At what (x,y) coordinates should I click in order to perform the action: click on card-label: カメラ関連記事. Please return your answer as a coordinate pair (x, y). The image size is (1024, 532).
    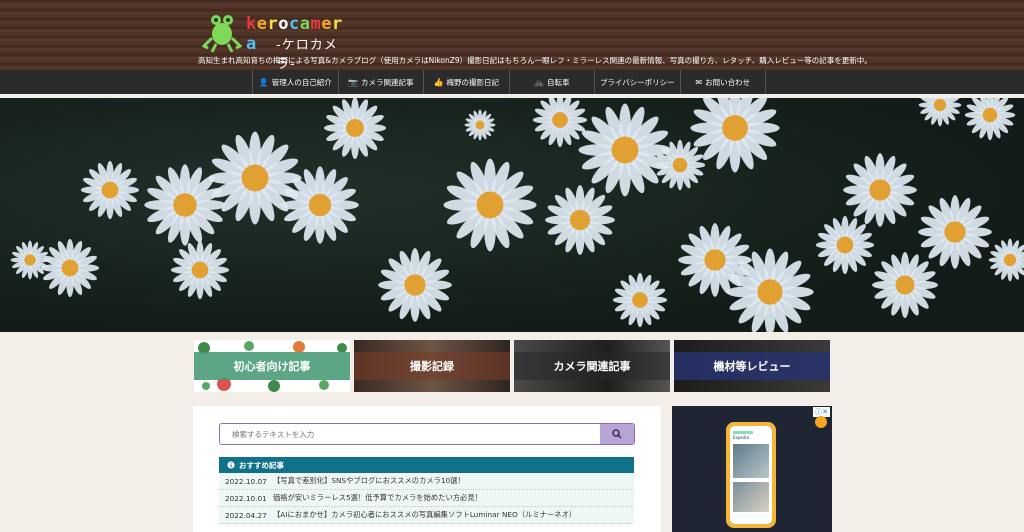
    Looking at the image, I should click on (592, 366).